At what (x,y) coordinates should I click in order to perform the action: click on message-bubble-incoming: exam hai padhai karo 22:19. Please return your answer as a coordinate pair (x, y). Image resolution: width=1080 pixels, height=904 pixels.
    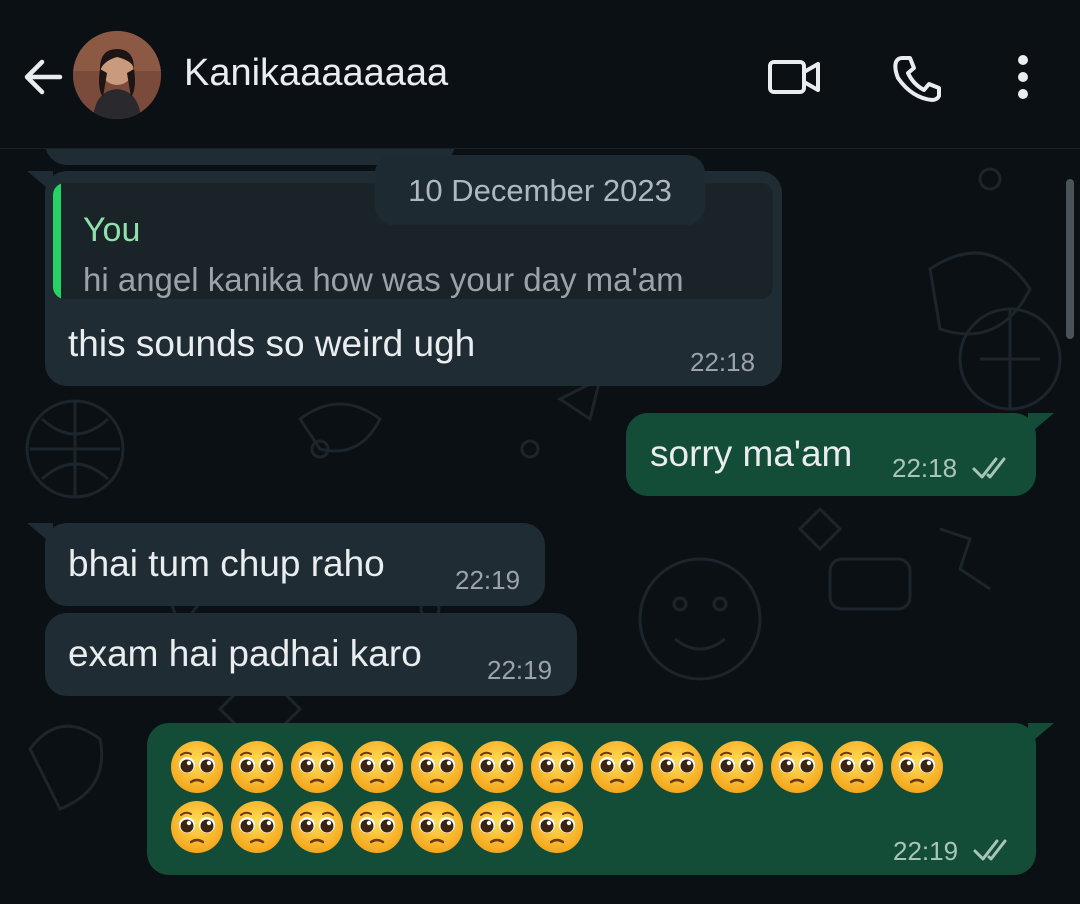
    Looking at the image, I should click on (311, 654).